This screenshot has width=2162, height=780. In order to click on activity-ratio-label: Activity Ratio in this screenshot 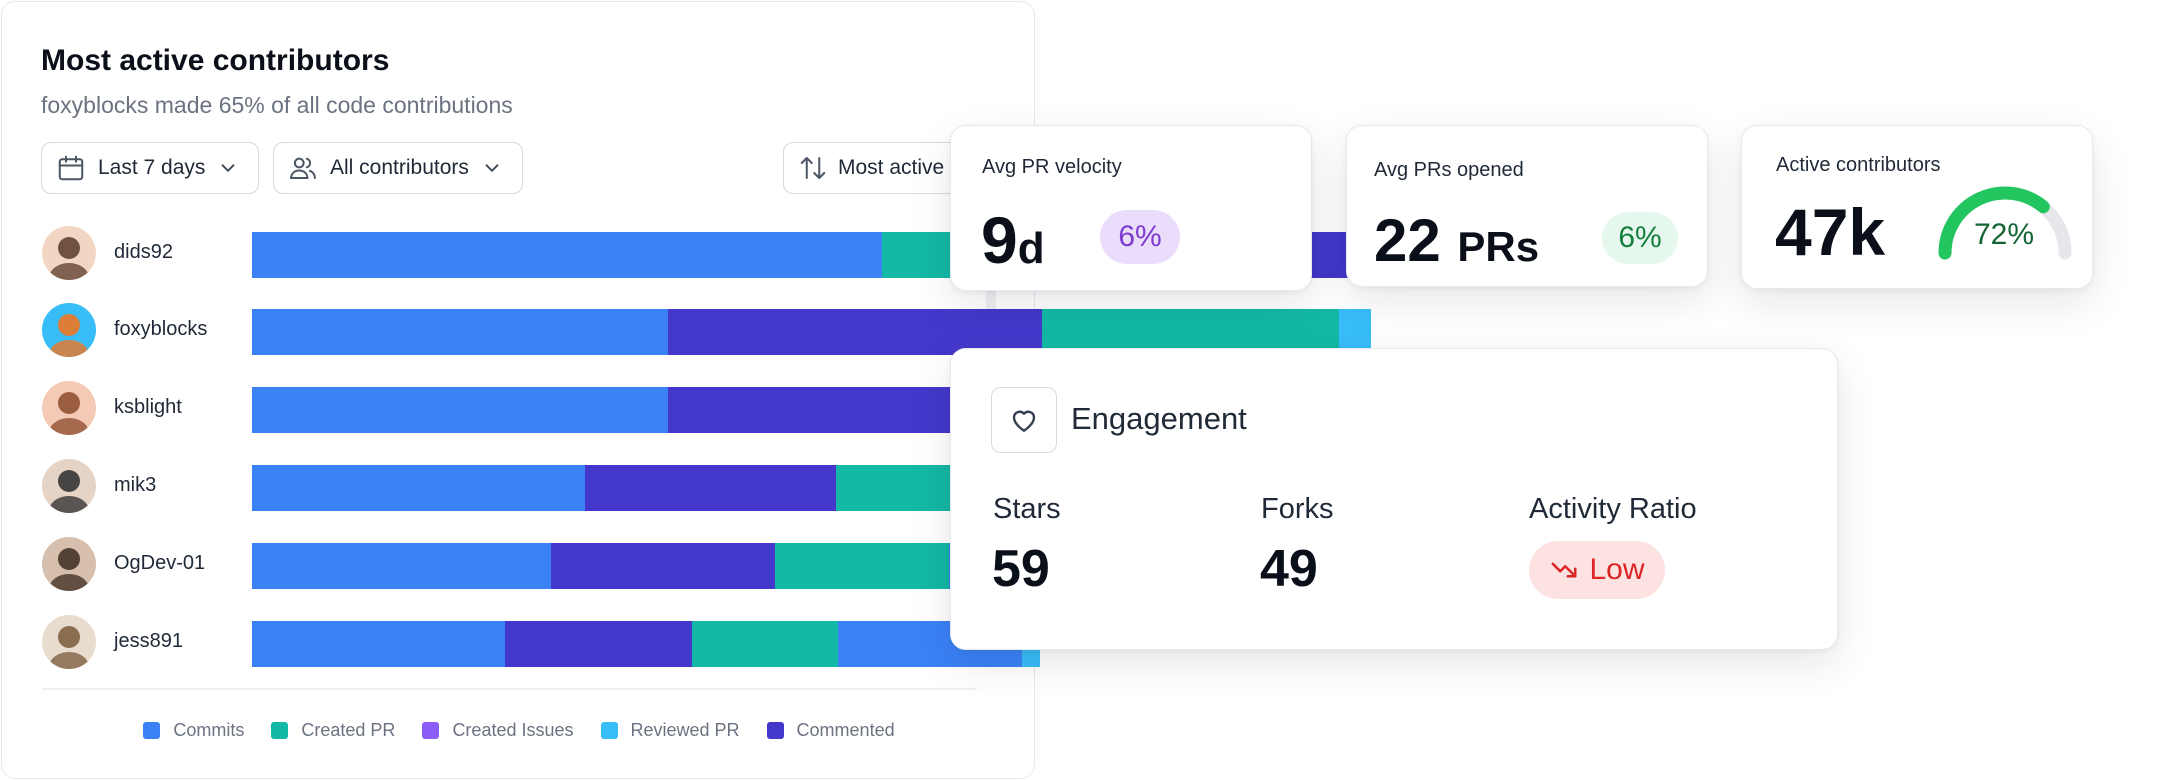, I will do `click(1613, 509)`.